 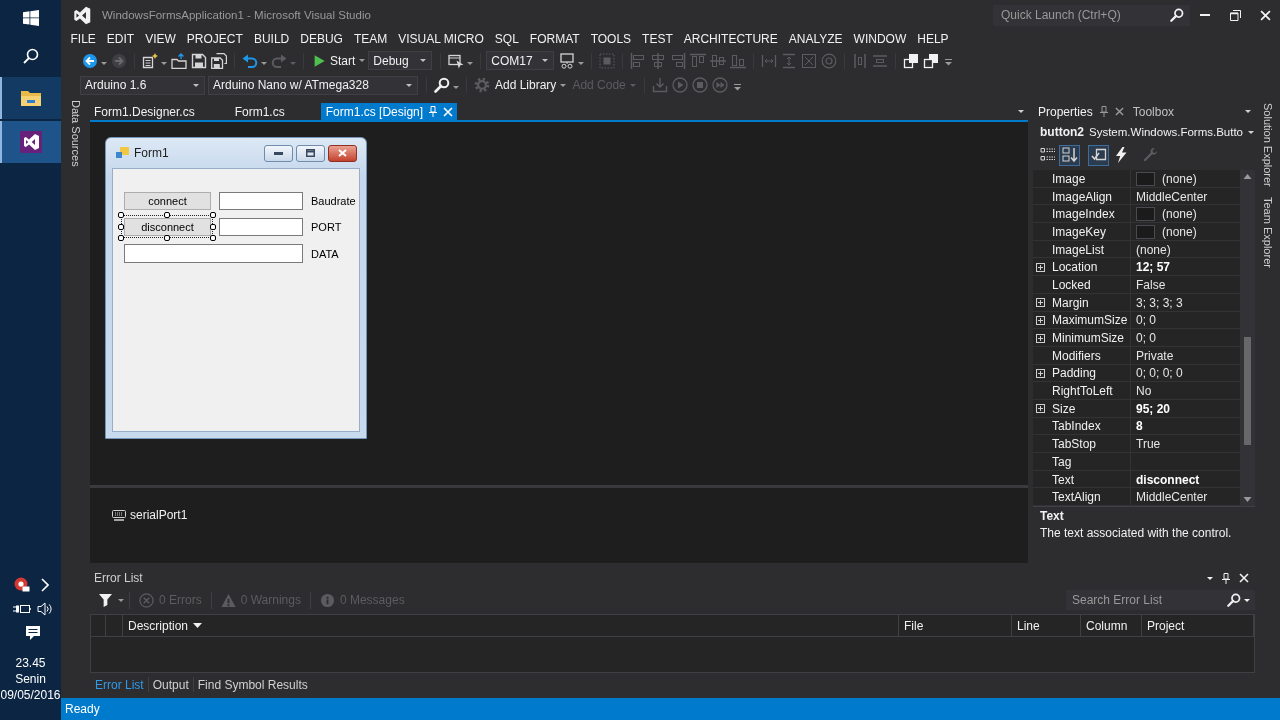 I want to click on chevron-icon, so click(x=44, y=585).